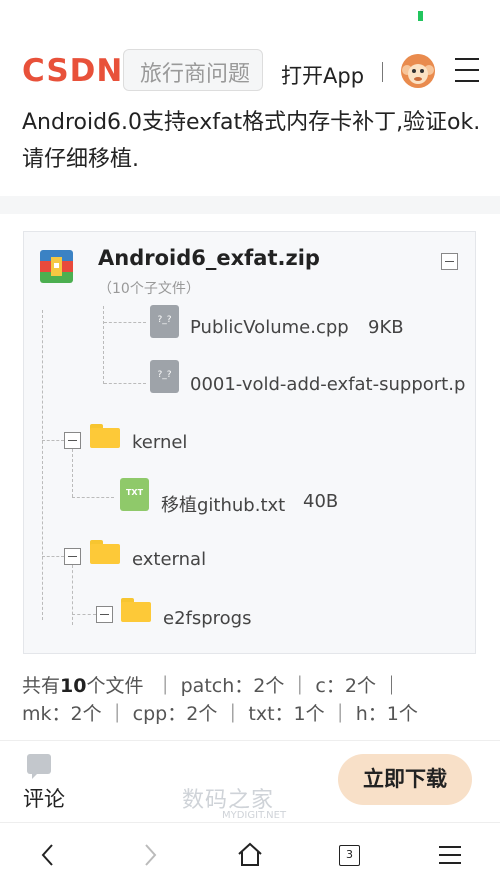 The image size is (500, 889). I want to click on stats-line-1: 共有10个文件 ｜ patch：2个 ｜ c：2个 ｜, so click(252, 686).